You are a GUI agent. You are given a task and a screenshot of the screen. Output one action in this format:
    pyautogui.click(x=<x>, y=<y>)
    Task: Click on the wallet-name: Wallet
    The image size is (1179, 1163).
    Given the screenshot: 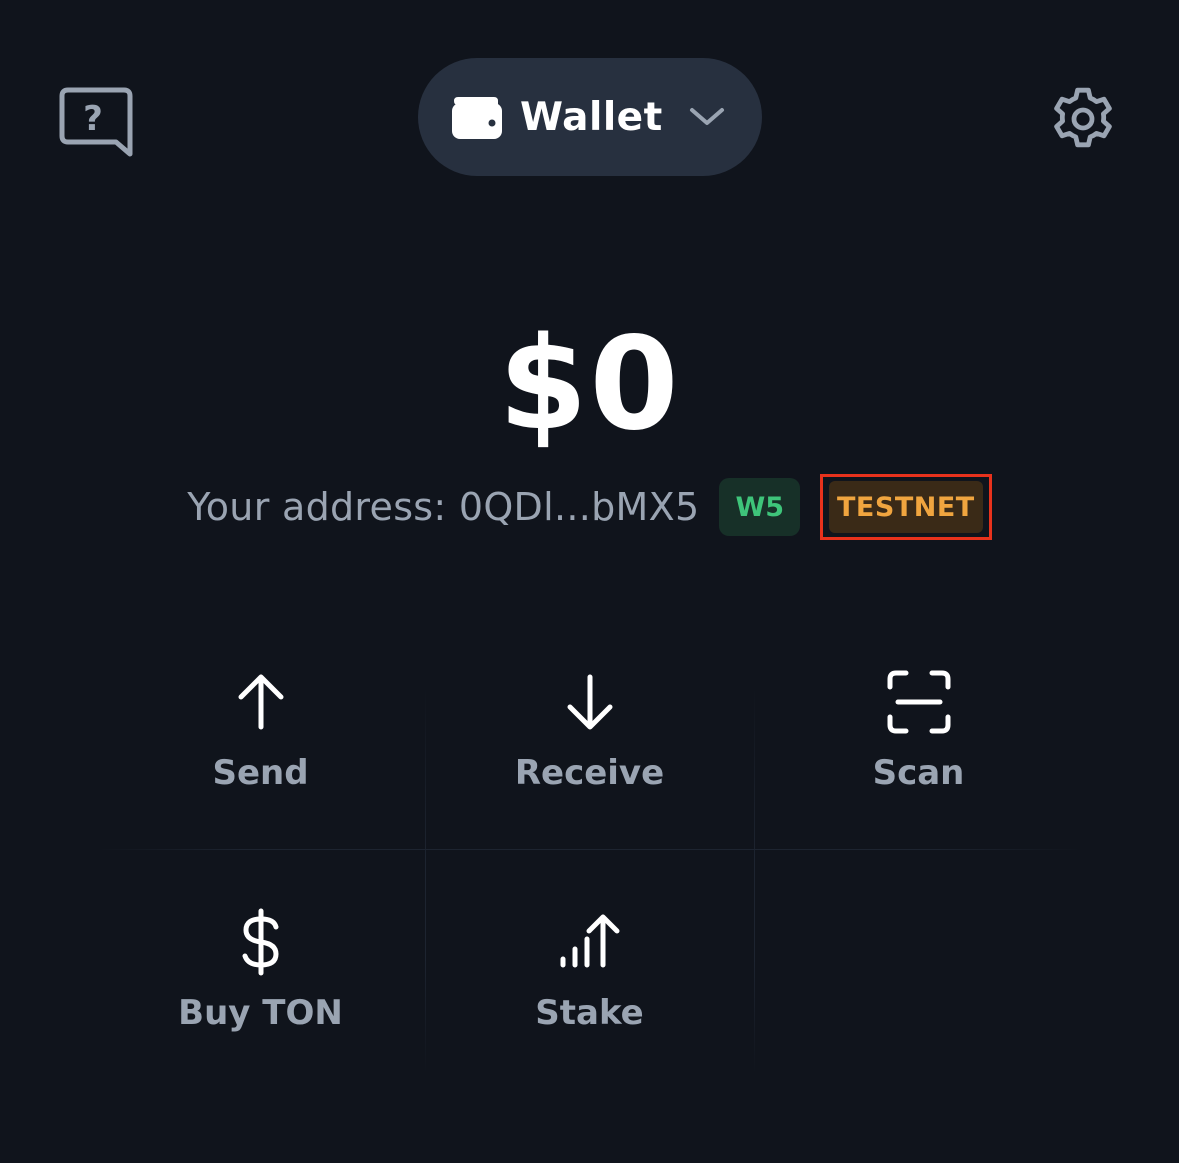 What is the action you would take?
    pyautogui.click(x=591, y=117)
    